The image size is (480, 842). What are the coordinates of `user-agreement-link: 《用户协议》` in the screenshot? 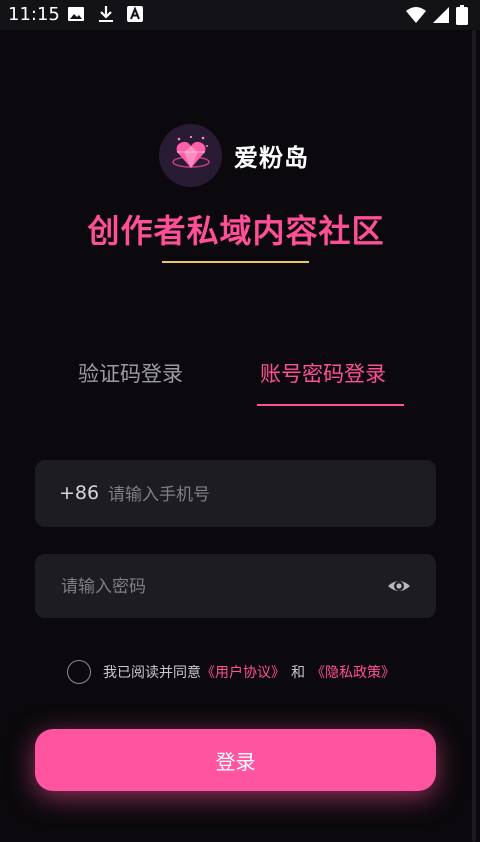 It's located at (243, 672).